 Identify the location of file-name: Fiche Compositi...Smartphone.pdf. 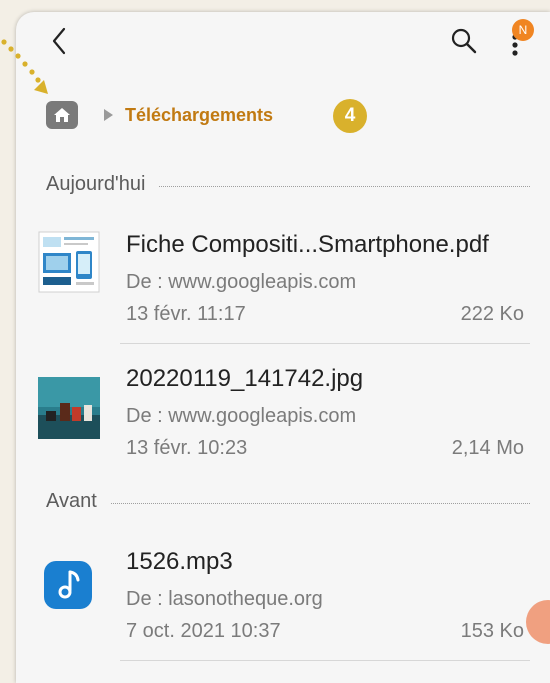
(307, 244).